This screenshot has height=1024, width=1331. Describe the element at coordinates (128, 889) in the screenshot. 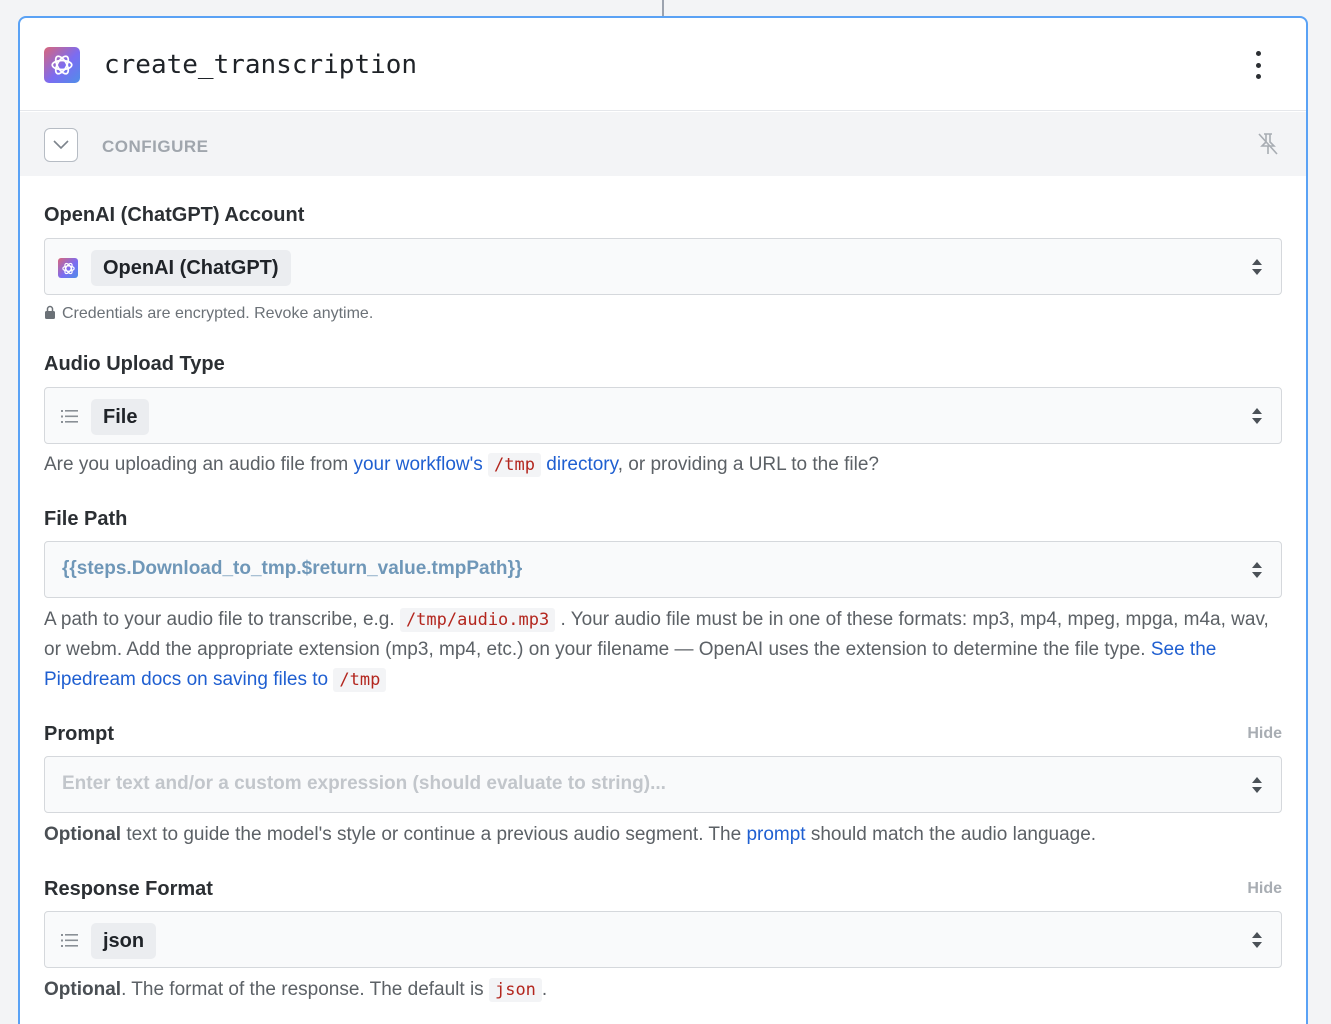

I see `response-format-field-label: Response Format` at that location.